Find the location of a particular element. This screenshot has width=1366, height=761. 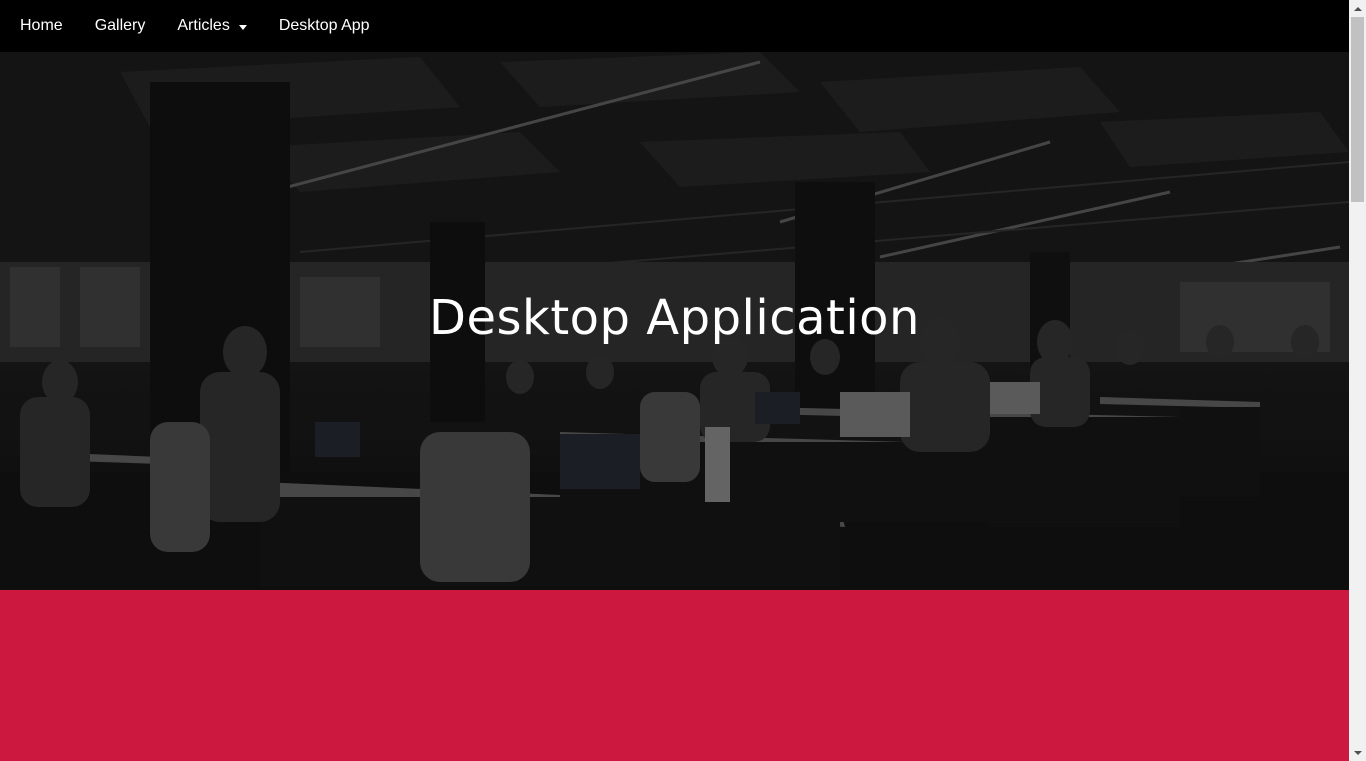

nav-gallery-link: Gallery is located at coordinates (120, 26).